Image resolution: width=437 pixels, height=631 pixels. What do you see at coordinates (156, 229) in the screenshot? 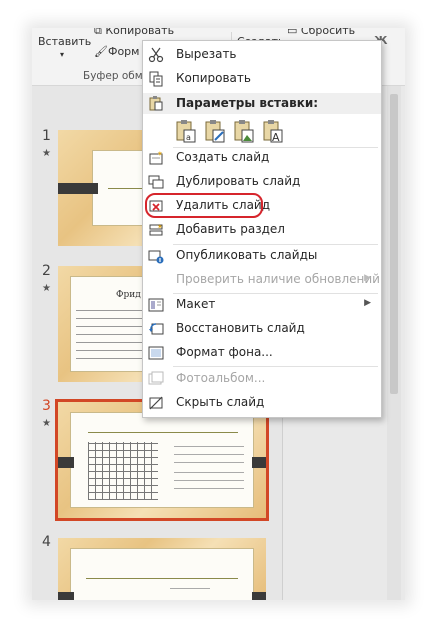
I see `add-section-icon: ✶` at bounding box center [156, 229].